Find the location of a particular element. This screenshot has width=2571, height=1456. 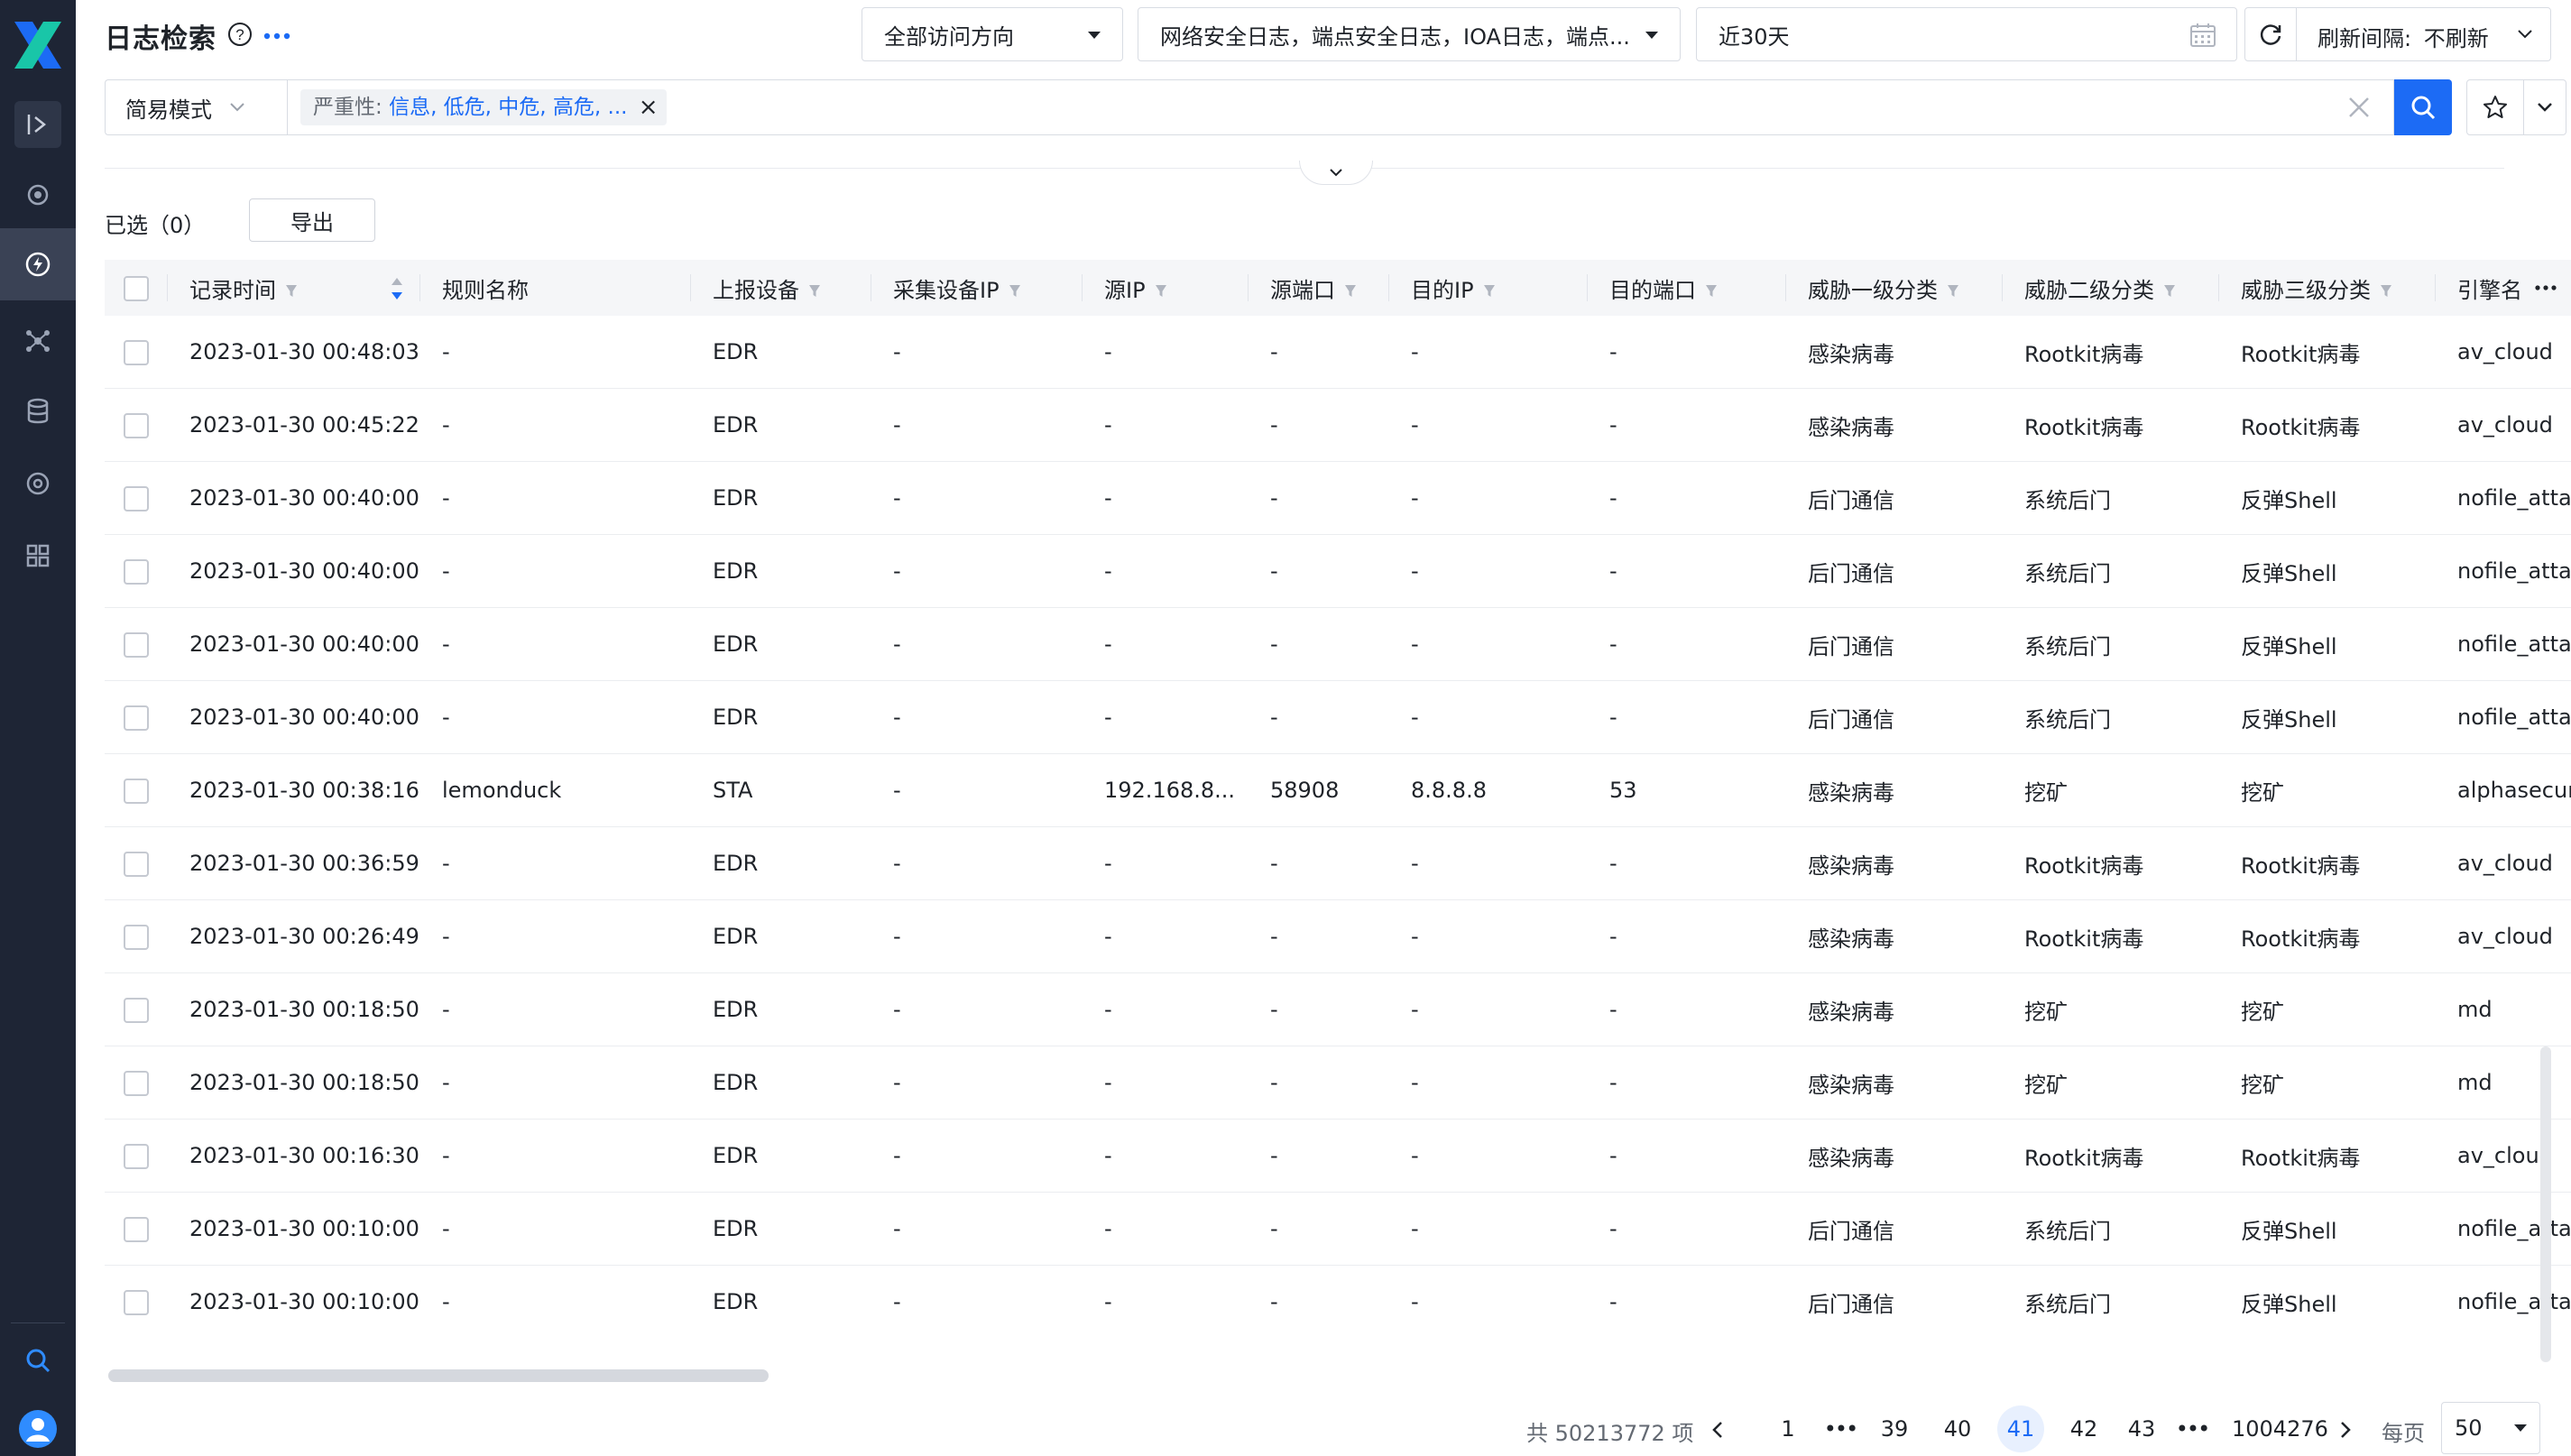

network-topology-icon is located at coordinates (38, 341).